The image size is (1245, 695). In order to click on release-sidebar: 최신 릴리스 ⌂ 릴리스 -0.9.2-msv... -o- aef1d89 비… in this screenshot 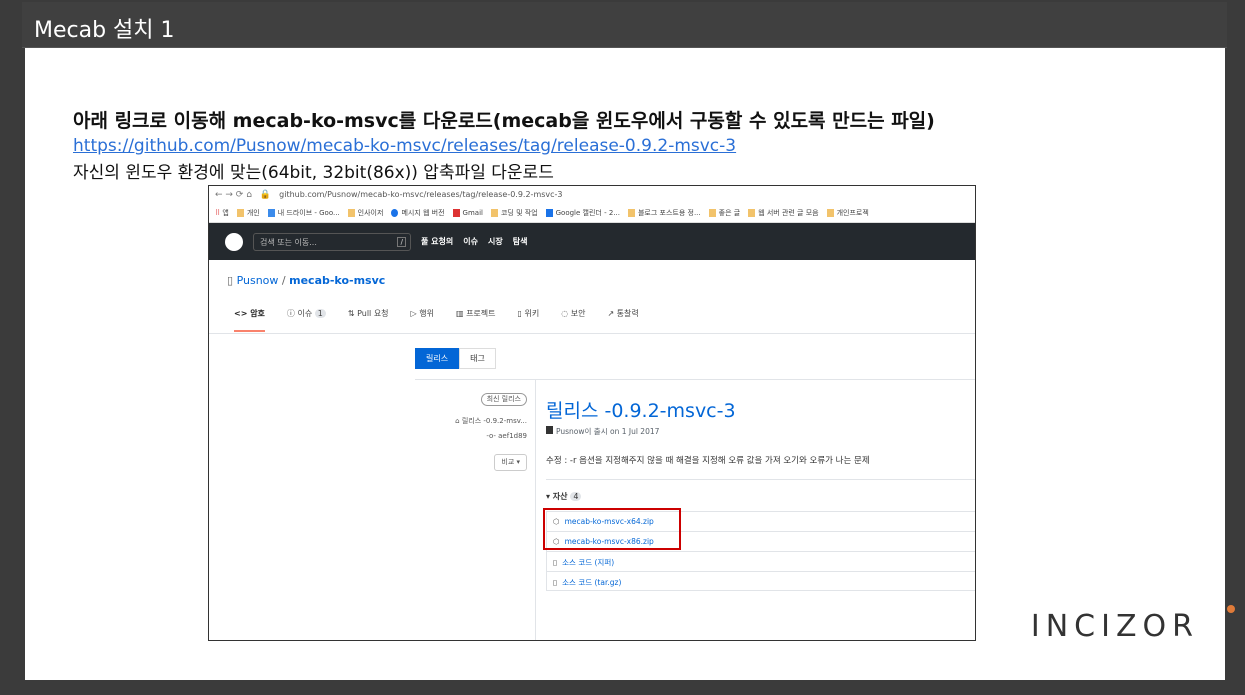, I will do `click(491, 432)`.